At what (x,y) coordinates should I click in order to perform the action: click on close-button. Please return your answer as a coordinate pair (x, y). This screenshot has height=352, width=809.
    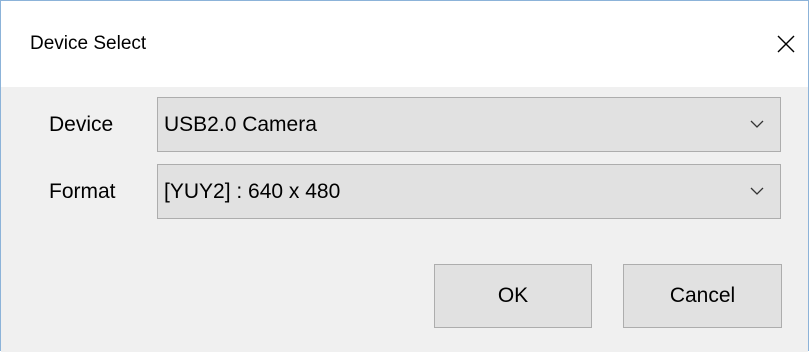
    Looking at the image, I should click on (786, 44).